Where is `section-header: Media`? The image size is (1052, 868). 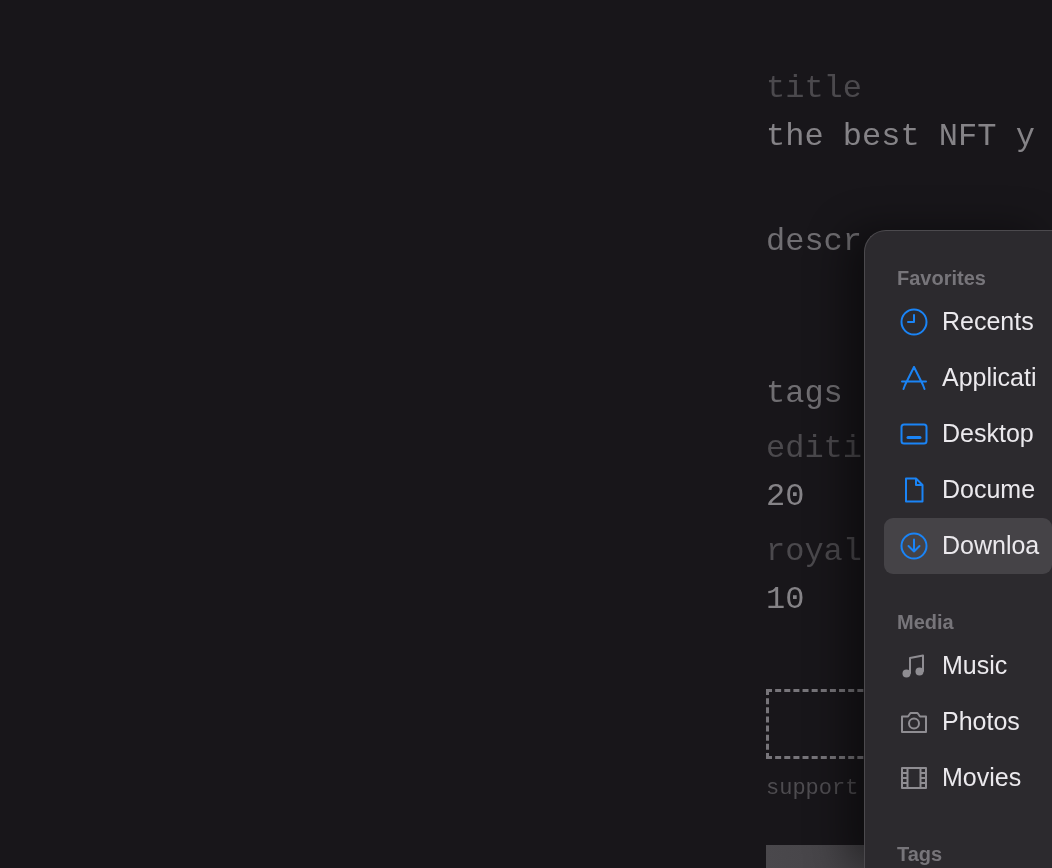
section-header: Media is located at coordinates (925, 622).